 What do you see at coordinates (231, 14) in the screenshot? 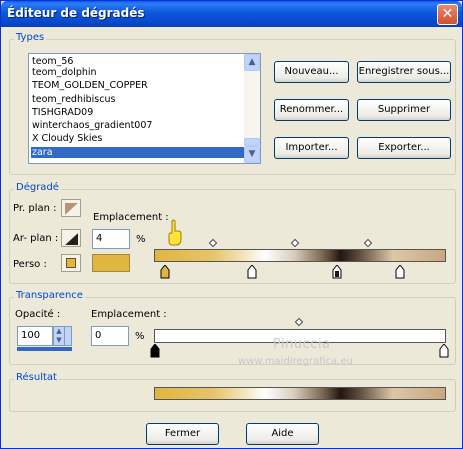
I see `title-bar: Éditeur de dégradés ✕` at bounding box center [231, 14].